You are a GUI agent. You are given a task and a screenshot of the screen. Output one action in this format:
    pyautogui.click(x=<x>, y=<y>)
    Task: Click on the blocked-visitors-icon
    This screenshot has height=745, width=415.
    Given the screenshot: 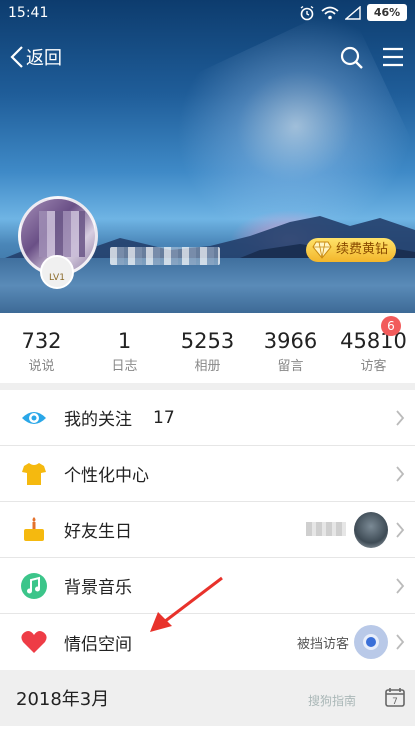 What is the action you would take?
    pyautogui.click(x=371, y=642)
    